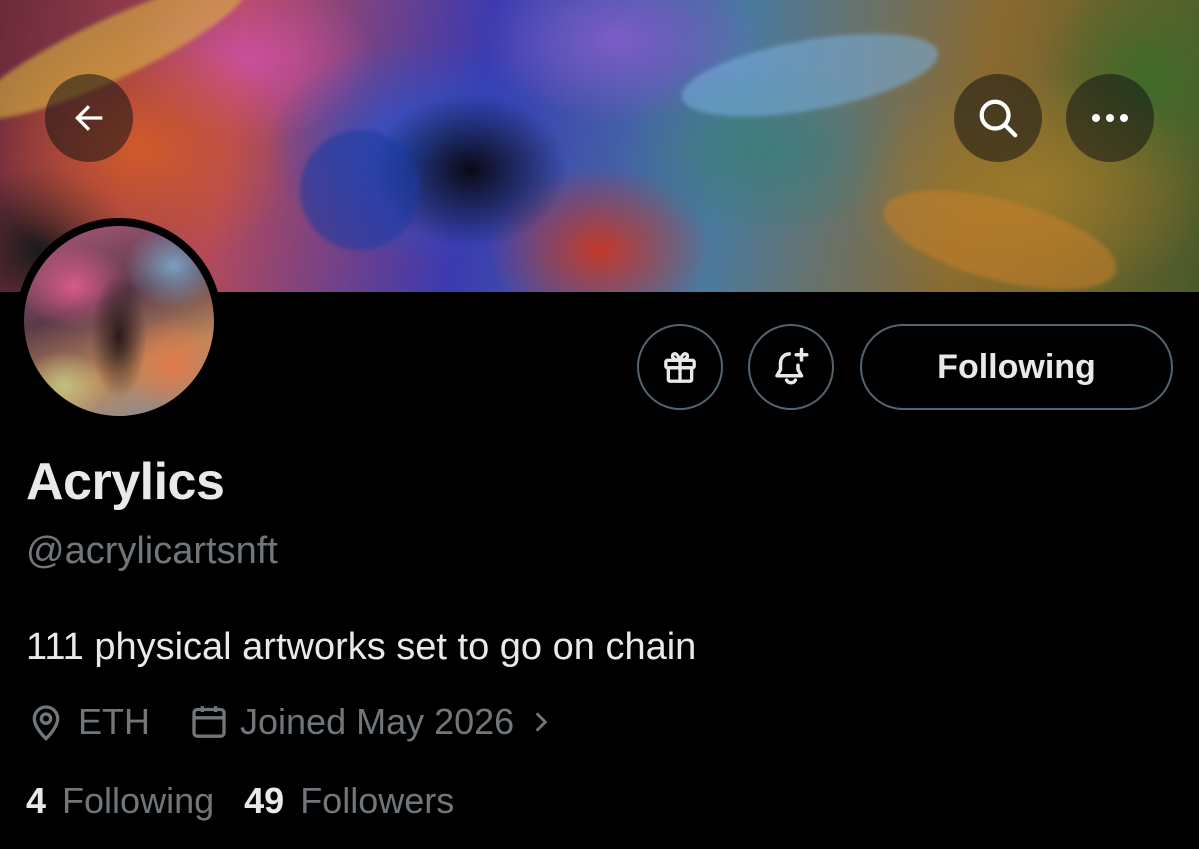  I want to click on notifications-button, so click(791, 367).